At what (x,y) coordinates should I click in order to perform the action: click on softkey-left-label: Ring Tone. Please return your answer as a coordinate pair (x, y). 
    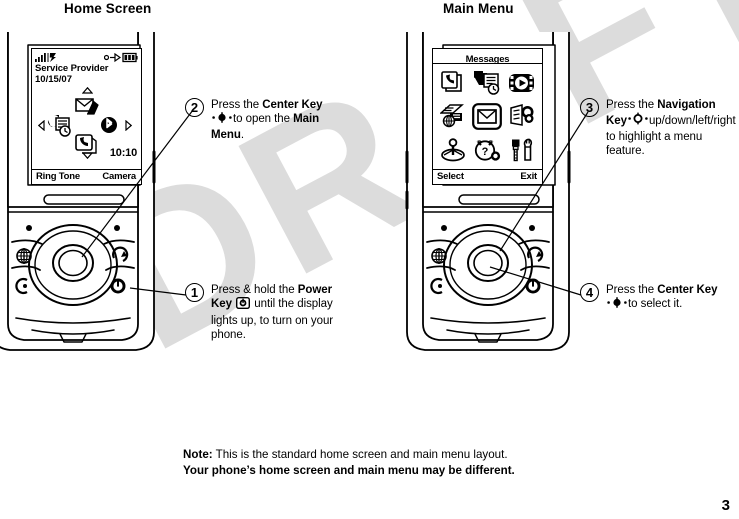
    Looking at the image, I should click on (58, 176).